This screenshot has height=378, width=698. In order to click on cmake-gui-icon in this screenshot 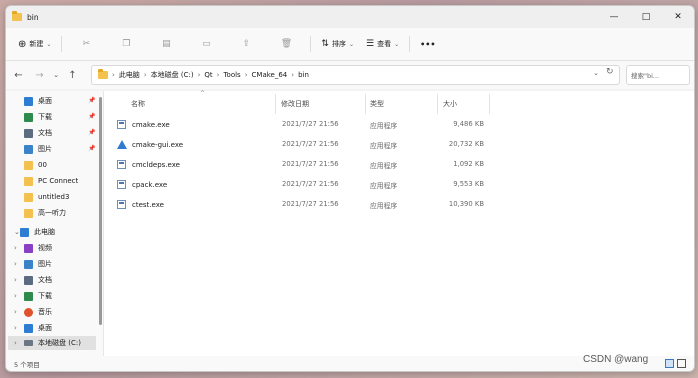, I will do `click(122, 144)`.